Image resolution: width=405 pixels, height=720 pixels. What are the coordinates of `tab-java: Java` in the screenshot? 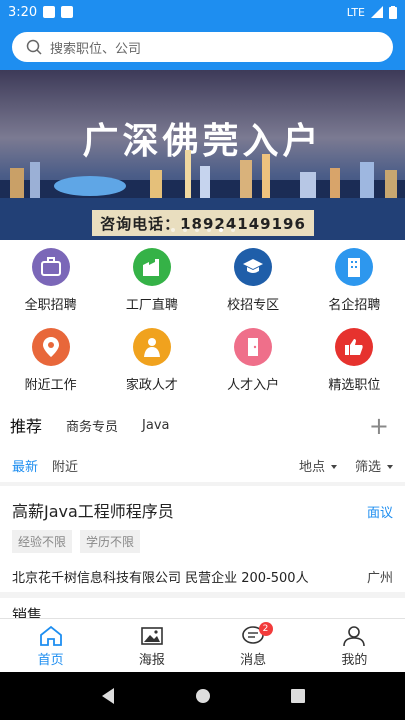 It's located at (155, 425).